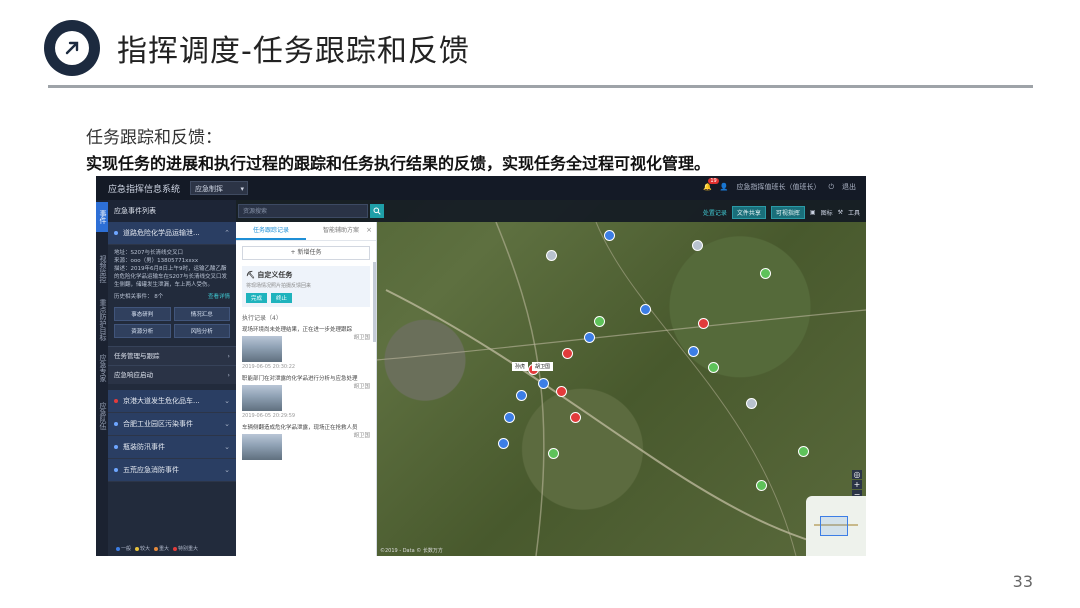 This screenshot has height=608, width=1080. What do you see at coordinates (172, 355) in the screenshot?
I see `section-task-tracking: 任务管理与跟踪 ›` at bounding box center [172, 355].